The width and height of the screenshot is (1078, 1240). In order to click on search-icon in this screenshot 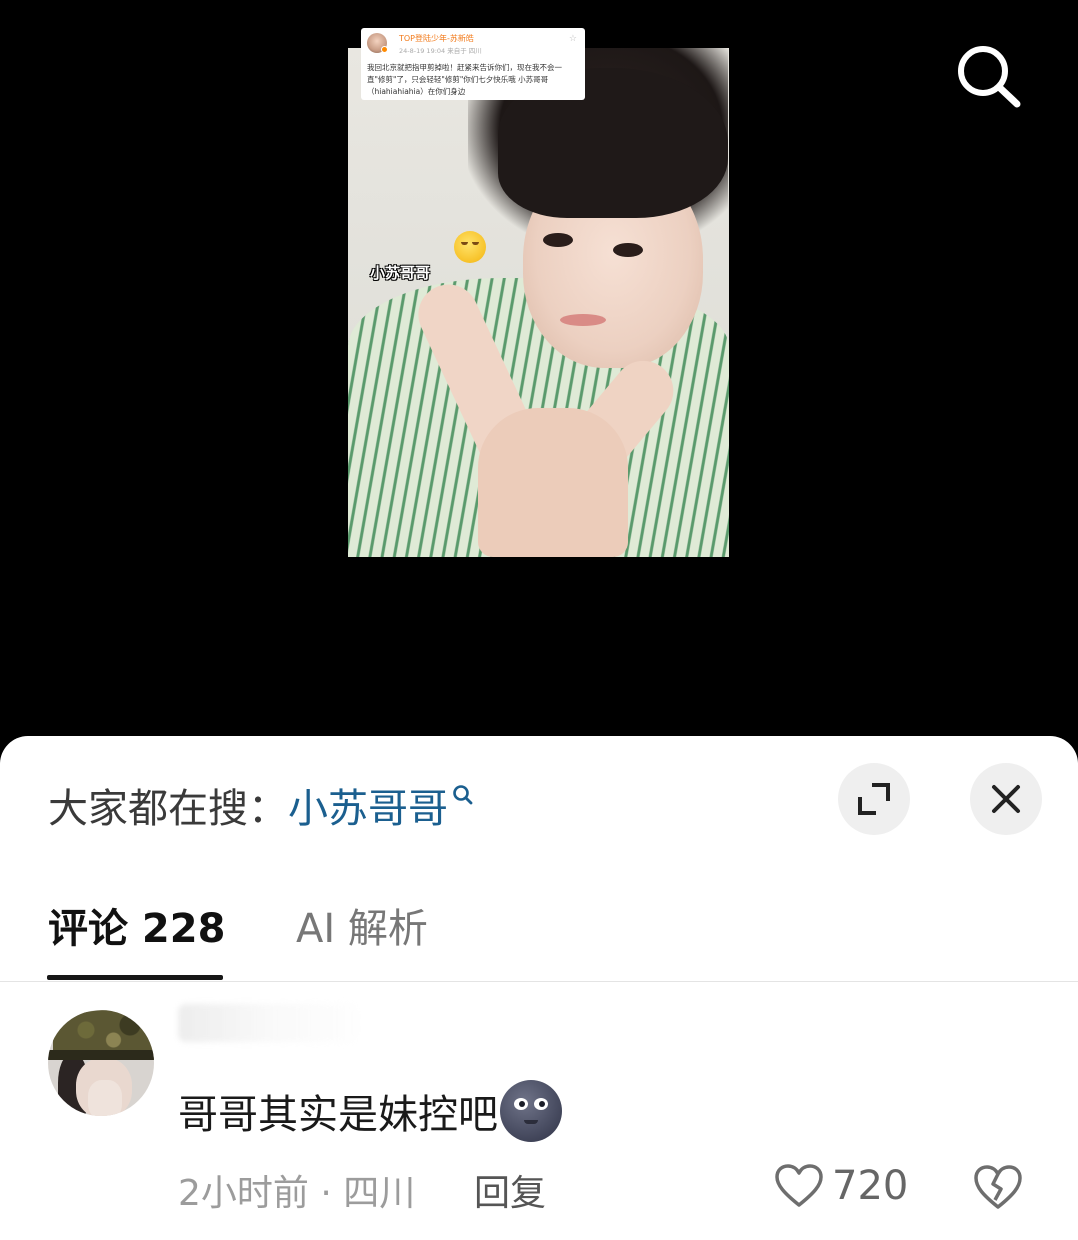, I will do `click(989, 77)`.